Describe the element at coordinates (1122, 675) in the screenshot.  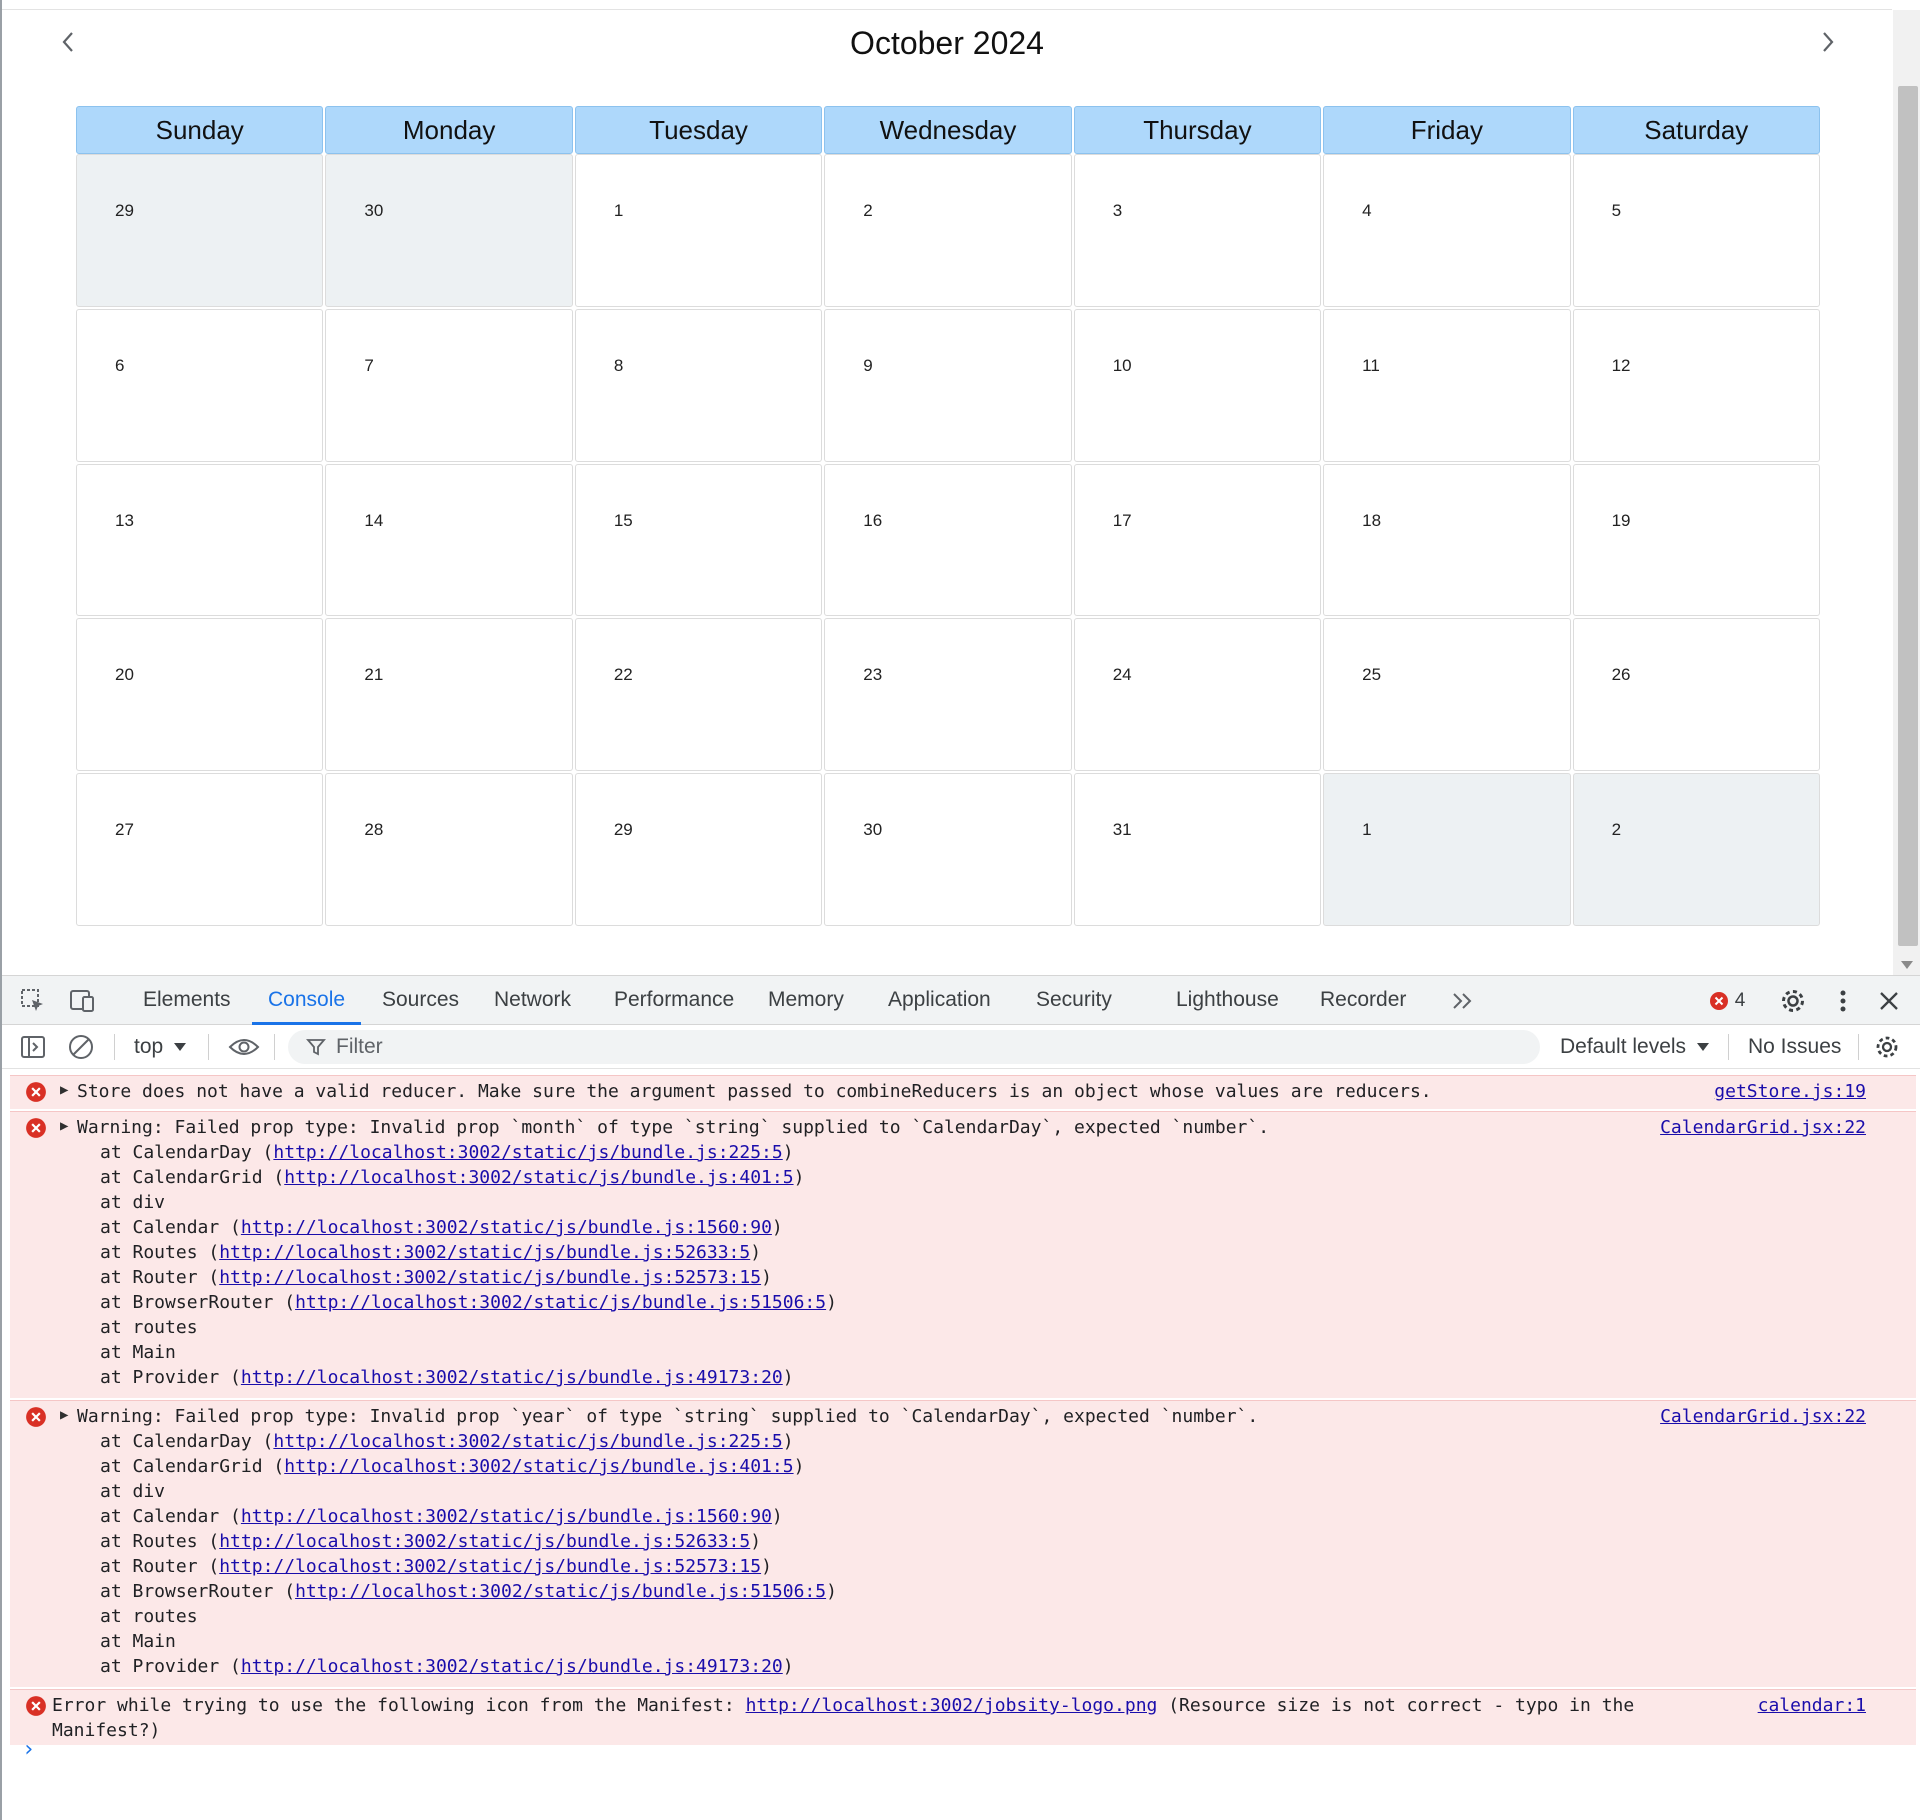
I see `day-number: 24` at that location.